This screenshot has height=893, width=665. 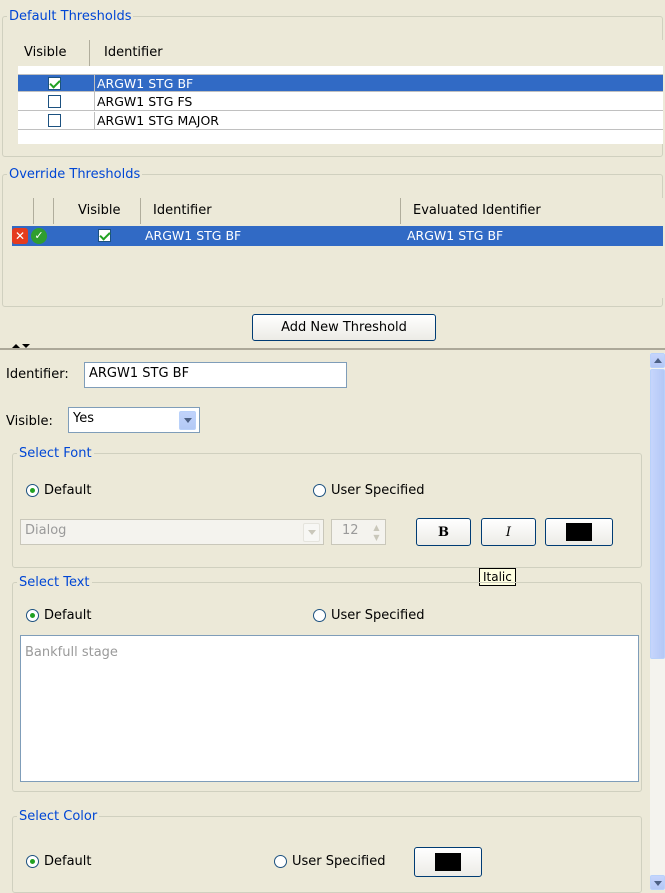 What do you see at coordinates (32, 861) in the screenshot?
I see `color-default-radio` at bounding box center [32, 861].